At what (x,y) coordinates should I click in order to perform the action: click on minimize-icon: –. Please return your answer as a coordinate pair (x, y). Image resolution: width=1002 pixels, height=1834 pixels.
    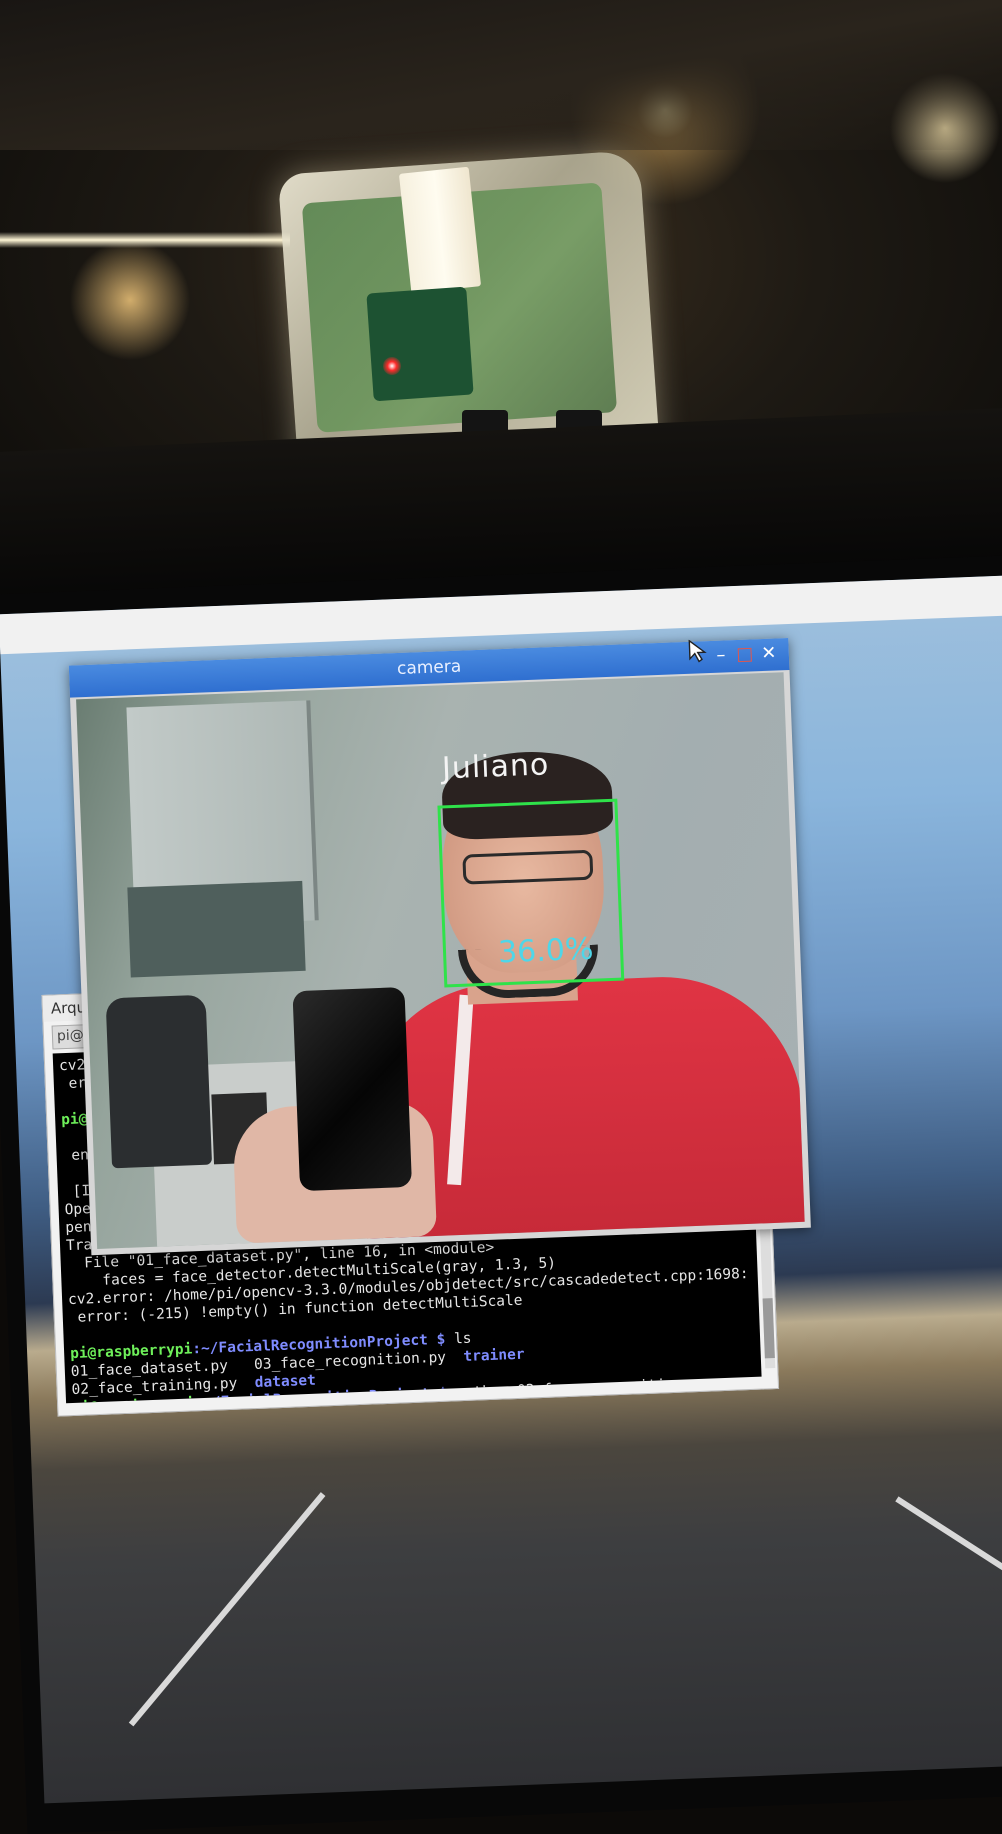
    Looking at the image, I should click on (720, 655).